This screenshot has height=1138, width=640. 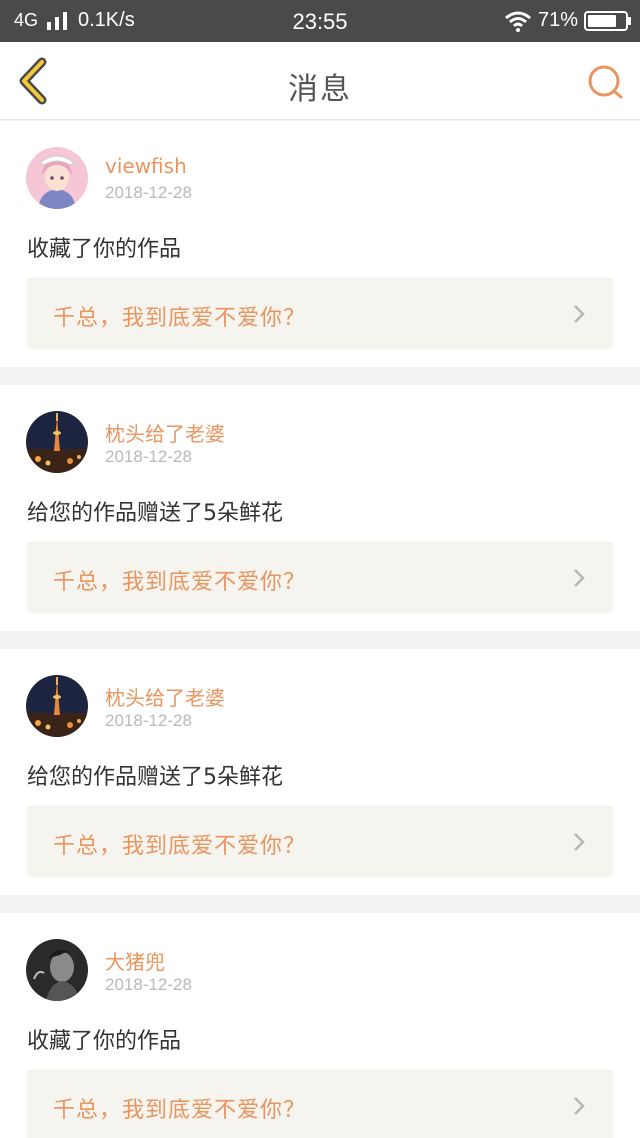 What do you see at coordinates (607, 21) in the screenshot?
I see `battery-icon` at bounding box center [607, 21].